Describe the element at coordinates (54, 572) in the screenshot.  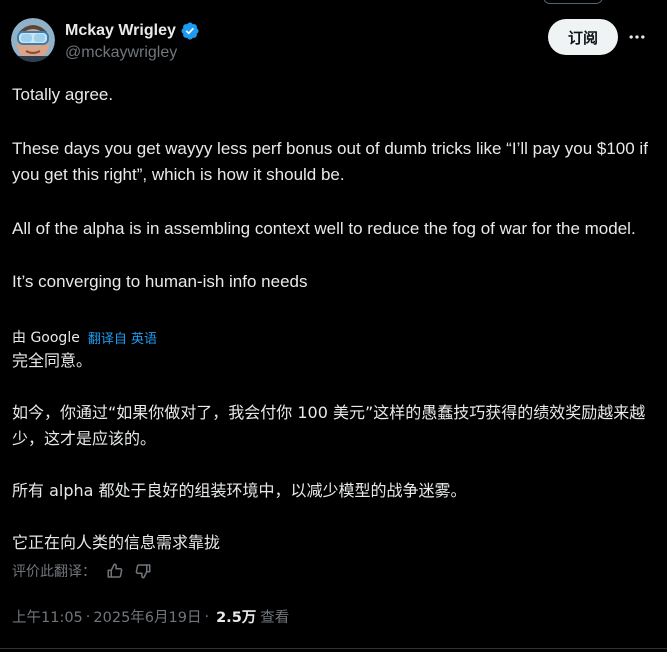
I see `rate-translation-label: 评价此翻译：` at that location.